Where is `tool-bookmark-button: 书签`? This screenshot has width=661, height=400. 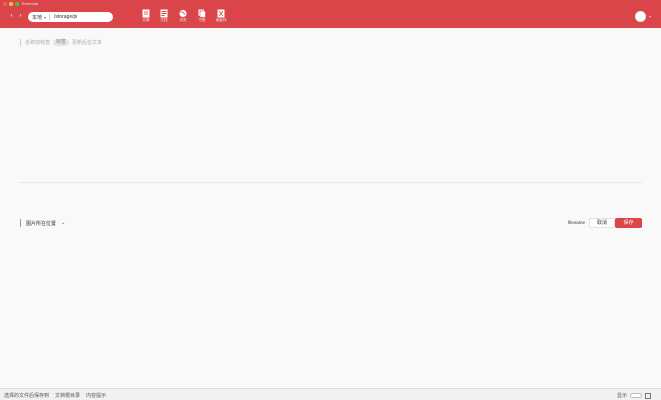 tool-bookmark-button: 书签 is located at coordinates (202, 16).